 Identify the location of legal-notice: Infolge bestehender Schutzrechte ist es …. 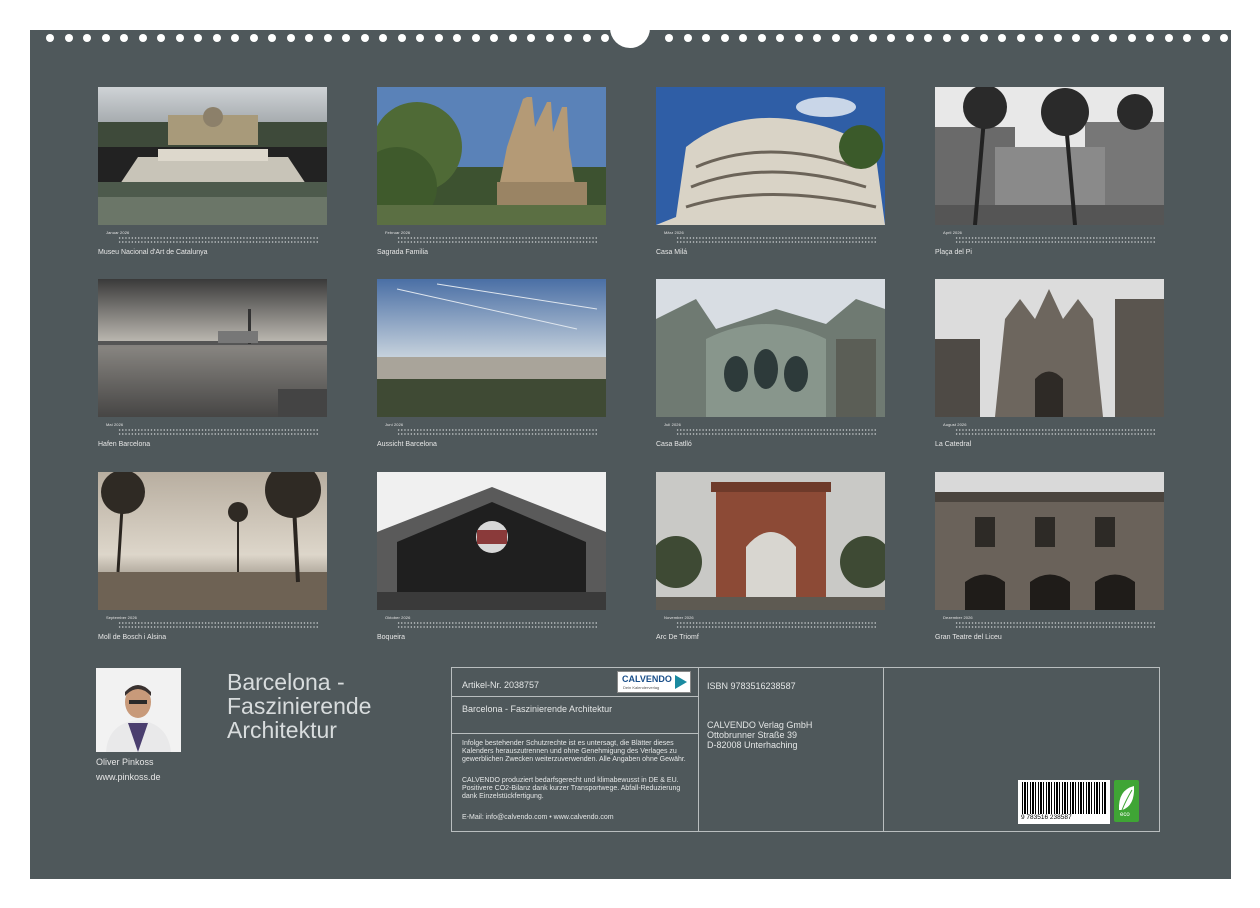
(576, 752).